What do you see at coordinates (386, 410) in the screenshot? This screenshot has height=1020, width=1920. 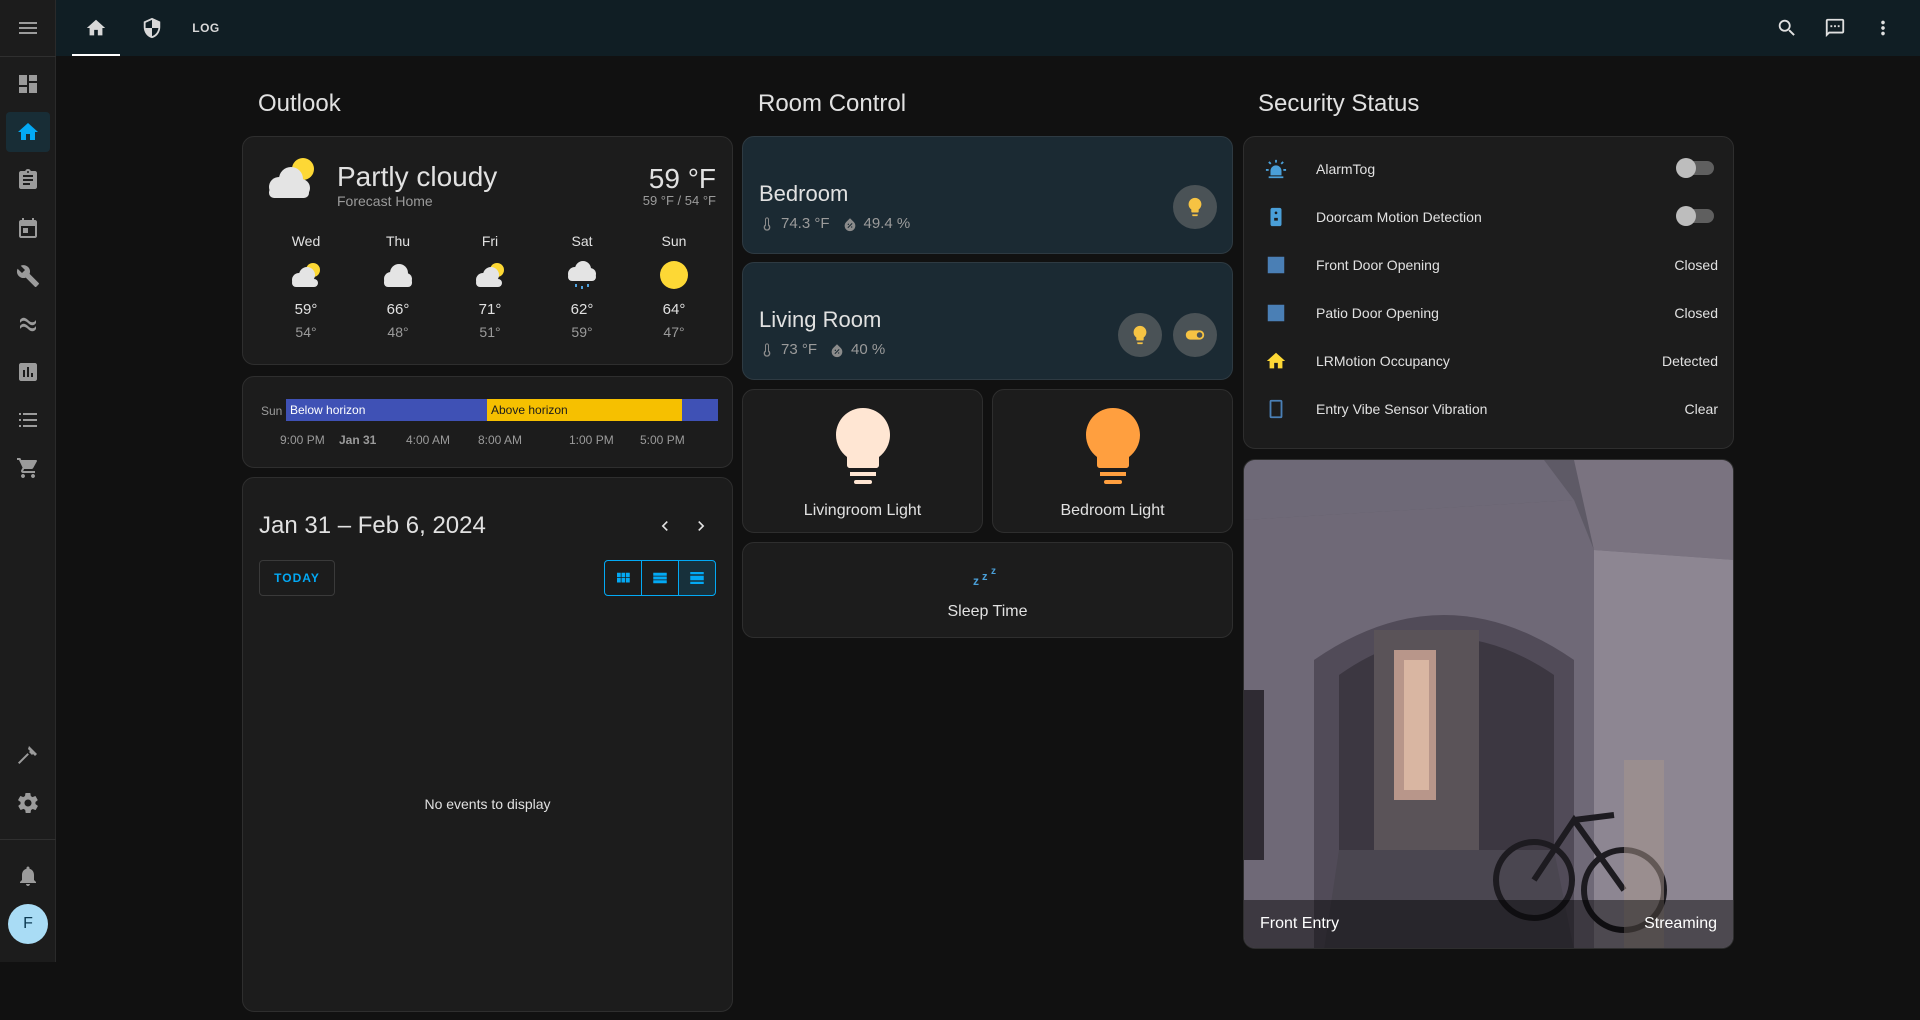 I see `below-horizon-bar: Below horizon` at bounding box center [386, 410].